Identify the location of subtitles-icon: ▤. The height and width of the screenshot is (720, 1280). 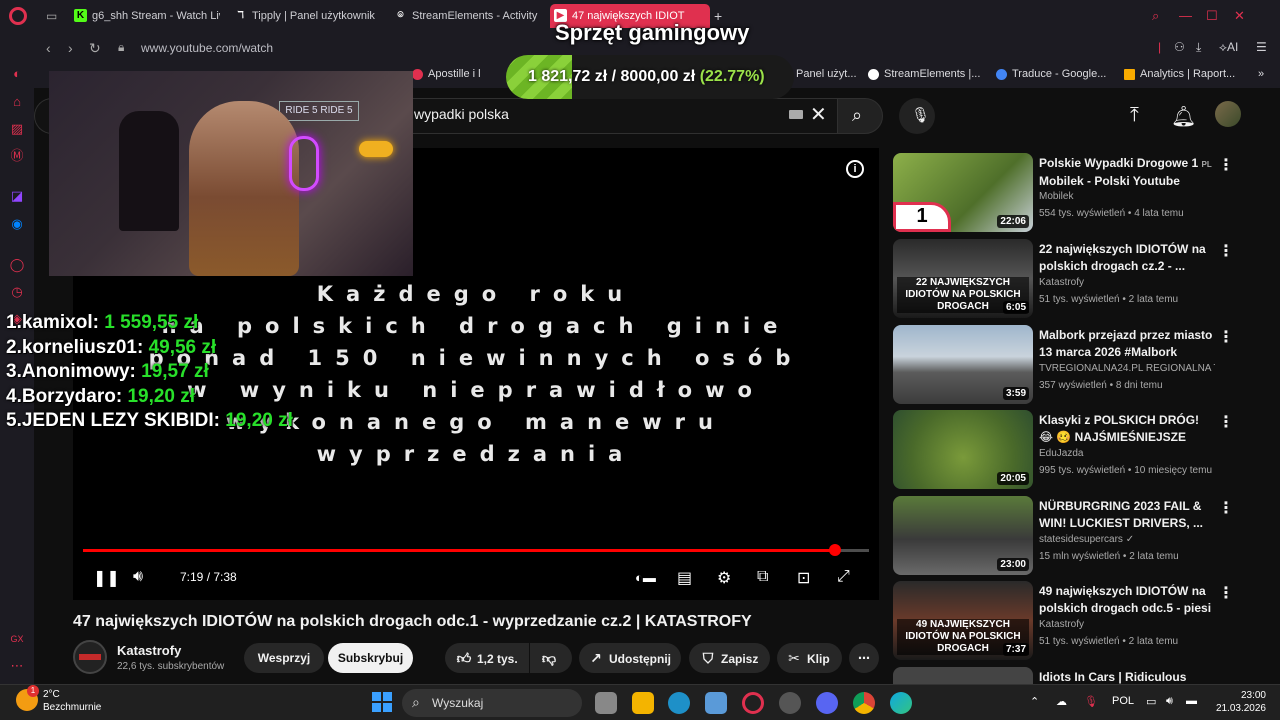
(684, 578).